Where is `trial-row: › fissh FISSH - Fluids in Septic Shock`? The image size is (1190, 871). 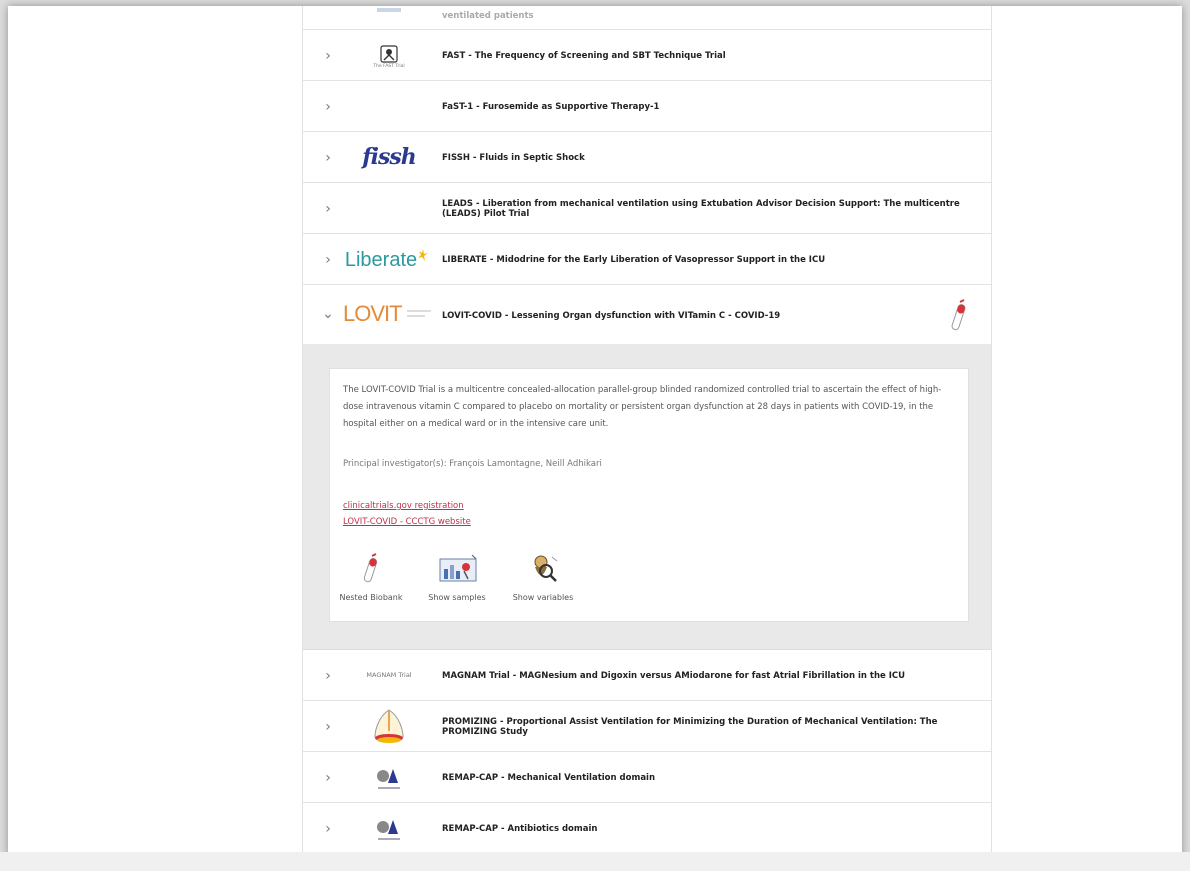 trial-row: › fissh FISSH - Fluids in Septic Shock is located at coordinates (647, 157).